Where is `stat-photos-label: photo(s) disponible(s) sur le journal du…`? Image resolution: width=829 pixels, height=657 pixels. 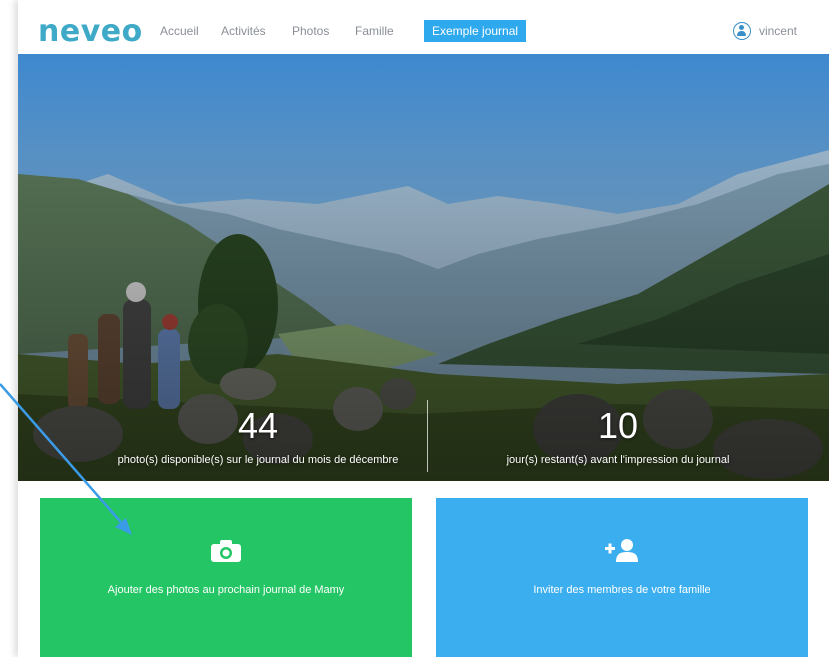 stat-photos-label: photo(s) disponible(s) sur le journal du… is located at coordinates (258, 460).